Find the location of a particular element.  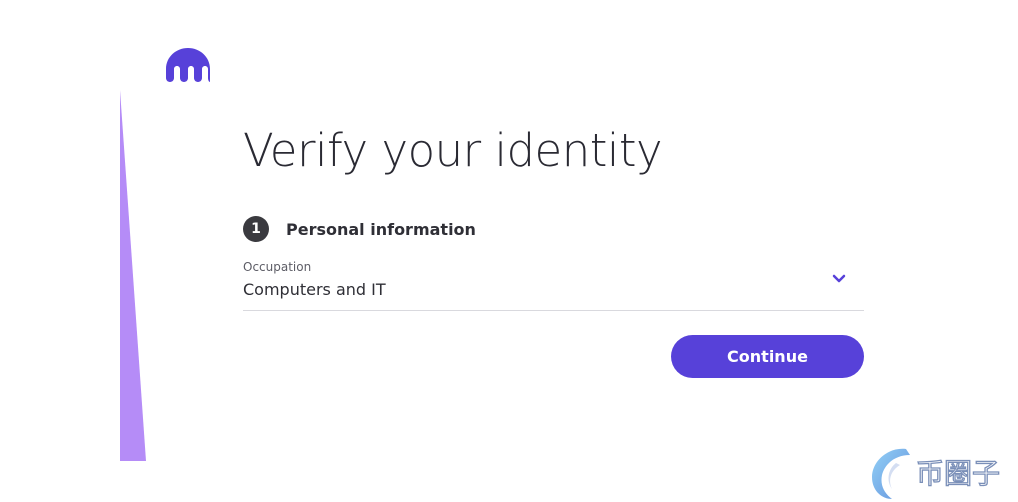

occupation-label: Occupation is located at coordinates (277, 267).